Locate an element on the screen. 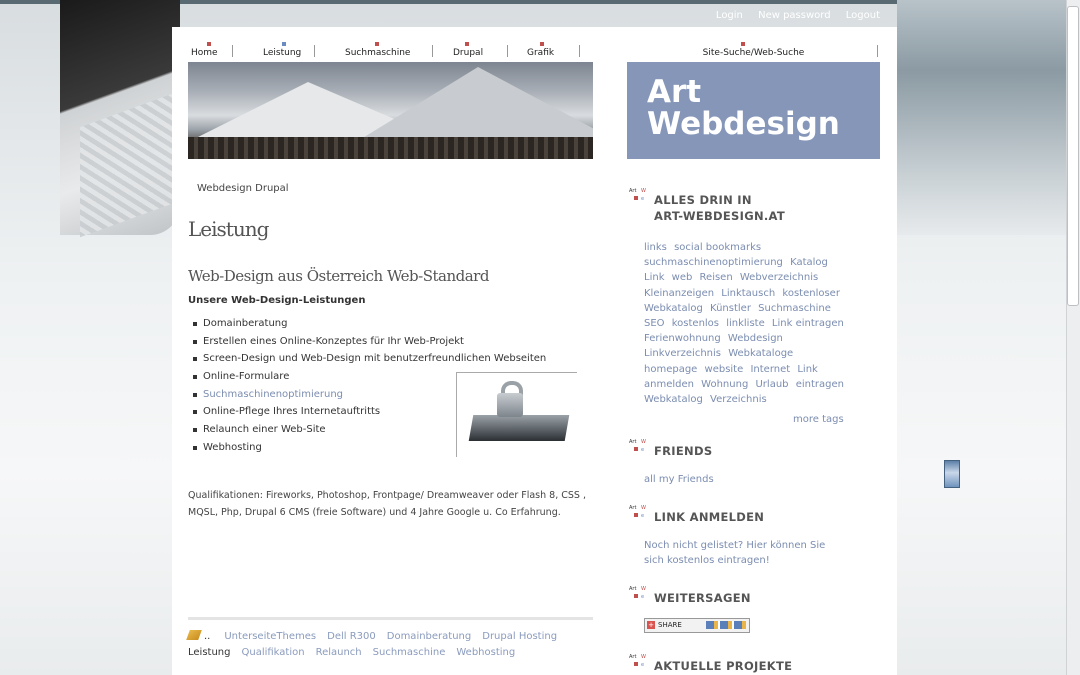  nav-grafik: Grafik is located at coordinates (541, 50).